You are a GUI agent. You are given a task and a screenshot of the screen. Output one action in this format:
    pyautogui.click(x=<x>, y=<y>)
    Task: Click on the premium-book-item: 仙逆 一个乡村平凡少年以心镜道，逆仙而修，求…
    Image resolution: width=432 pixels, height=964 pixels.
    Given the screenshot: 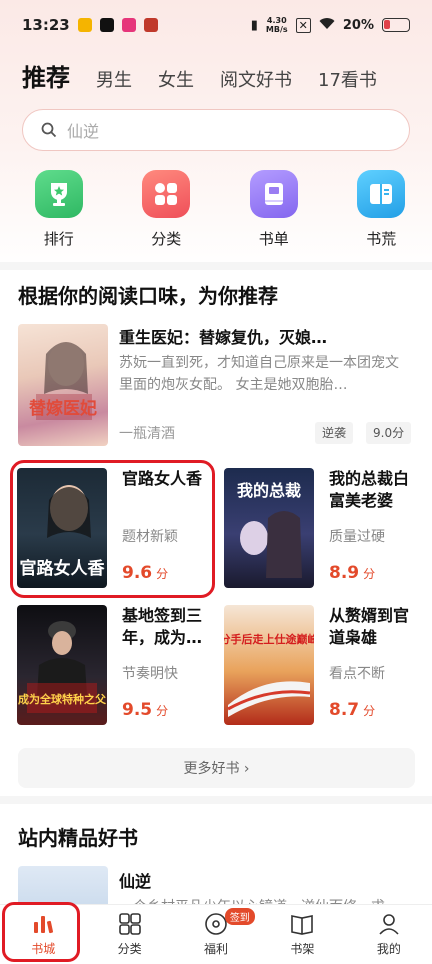 What is the action you would take?
    pyautogui.click(x=218, y=885)
    